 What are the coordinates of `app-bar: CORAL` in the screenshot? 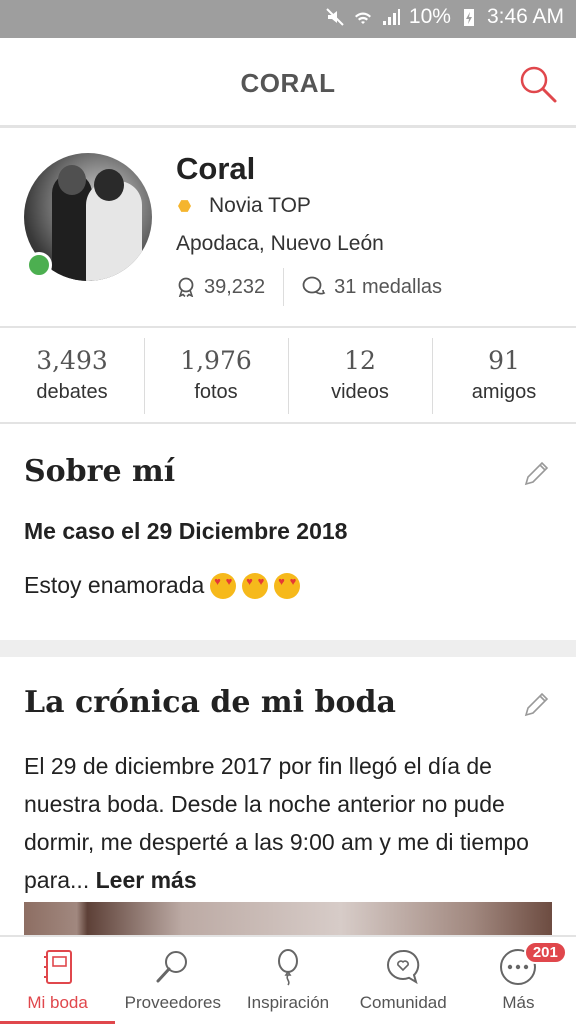 It's located at (288, 83).